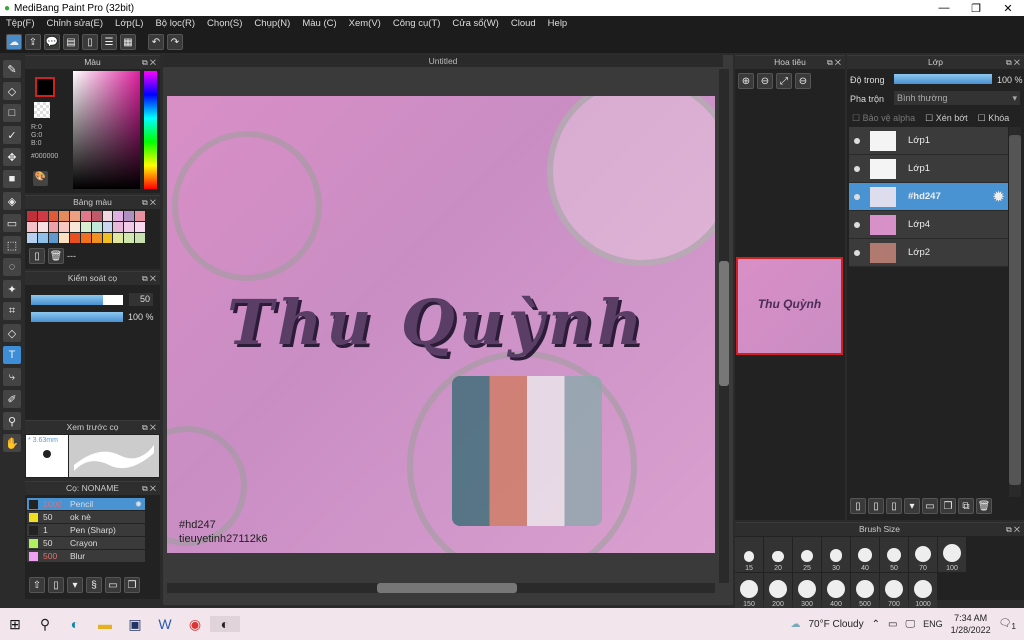  What do you see at coordinates (105, 624) in the screenshot?
I see `explorer-icon: ▬` at bounding box center [105, 624].